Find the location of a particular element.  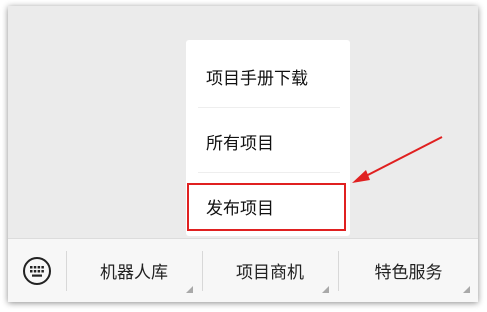

tab-robot-library: 机器人库 is located at coordinates (134, 270).